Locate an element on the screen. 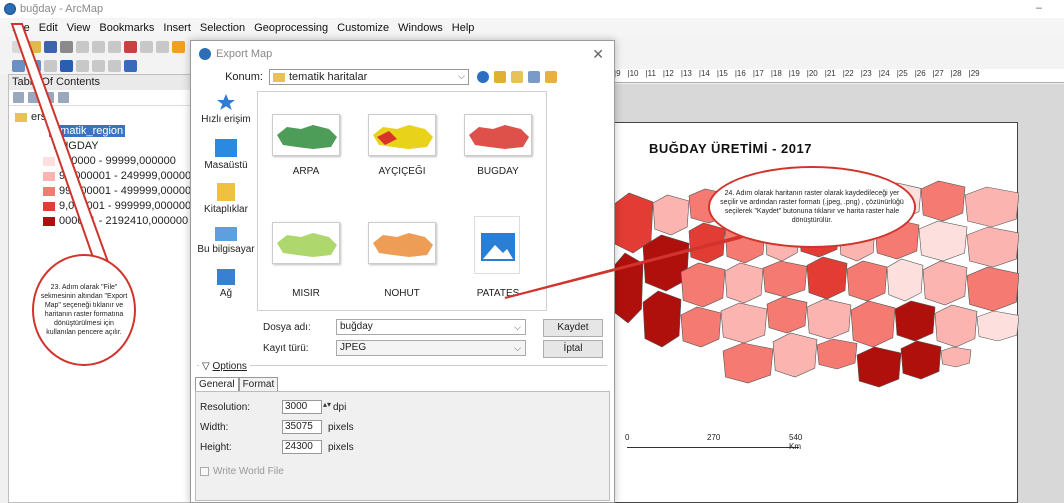 This screenshot has width=1064, height=503. file-thumb-bugday is located at coordinates (498, 135).